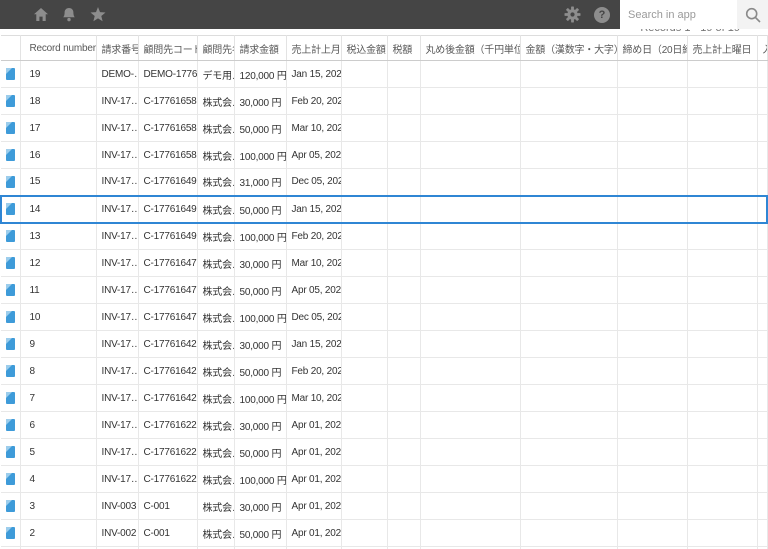 Image resolution: width=768 pixels, height=549 pixels. Describe the element at coordinates (568, 48) in the screenshot. I see `column-header-kanji-amount: 金額（漢数字・大字）` at that location.